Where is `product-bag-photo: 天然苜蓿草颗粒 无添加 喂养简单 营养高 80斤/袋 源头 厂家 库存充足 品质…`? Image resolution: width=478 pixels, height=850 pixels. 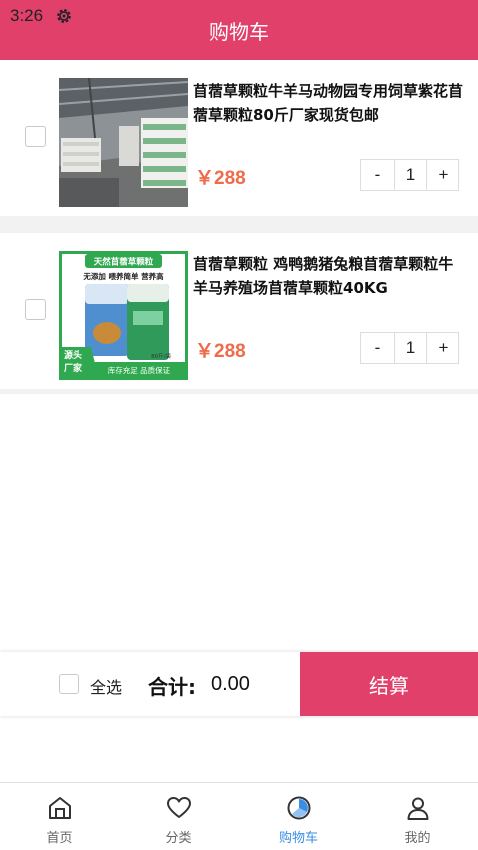
product-bag-photo: 天然苜蓿草颗粒 无添加 喂养简单 营养高 80斤/袋 源头 厂家 库存充足 品质… is located at coordinates (123, 315).